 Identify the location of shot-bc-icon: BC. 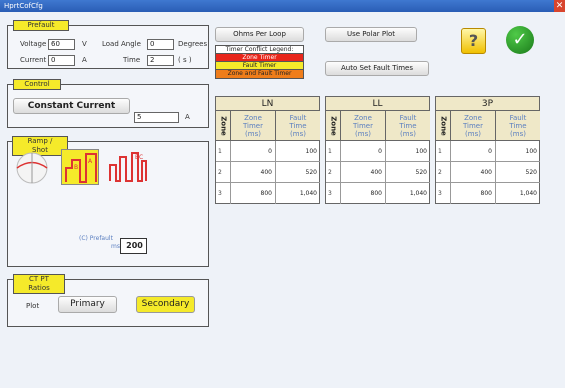
(128, 167).